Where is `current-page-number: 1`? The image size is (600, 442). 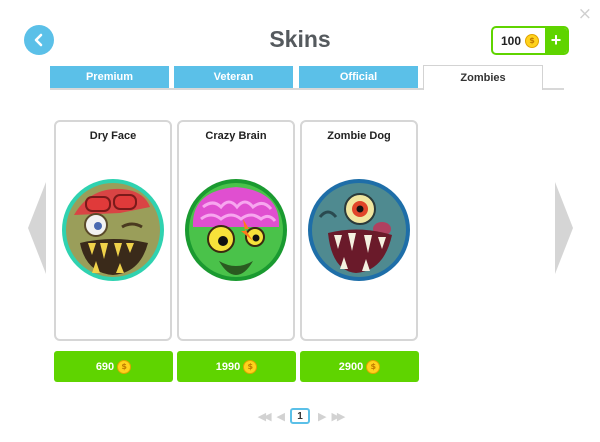
current-page-number: 1 is located at coordinates (300, 416).